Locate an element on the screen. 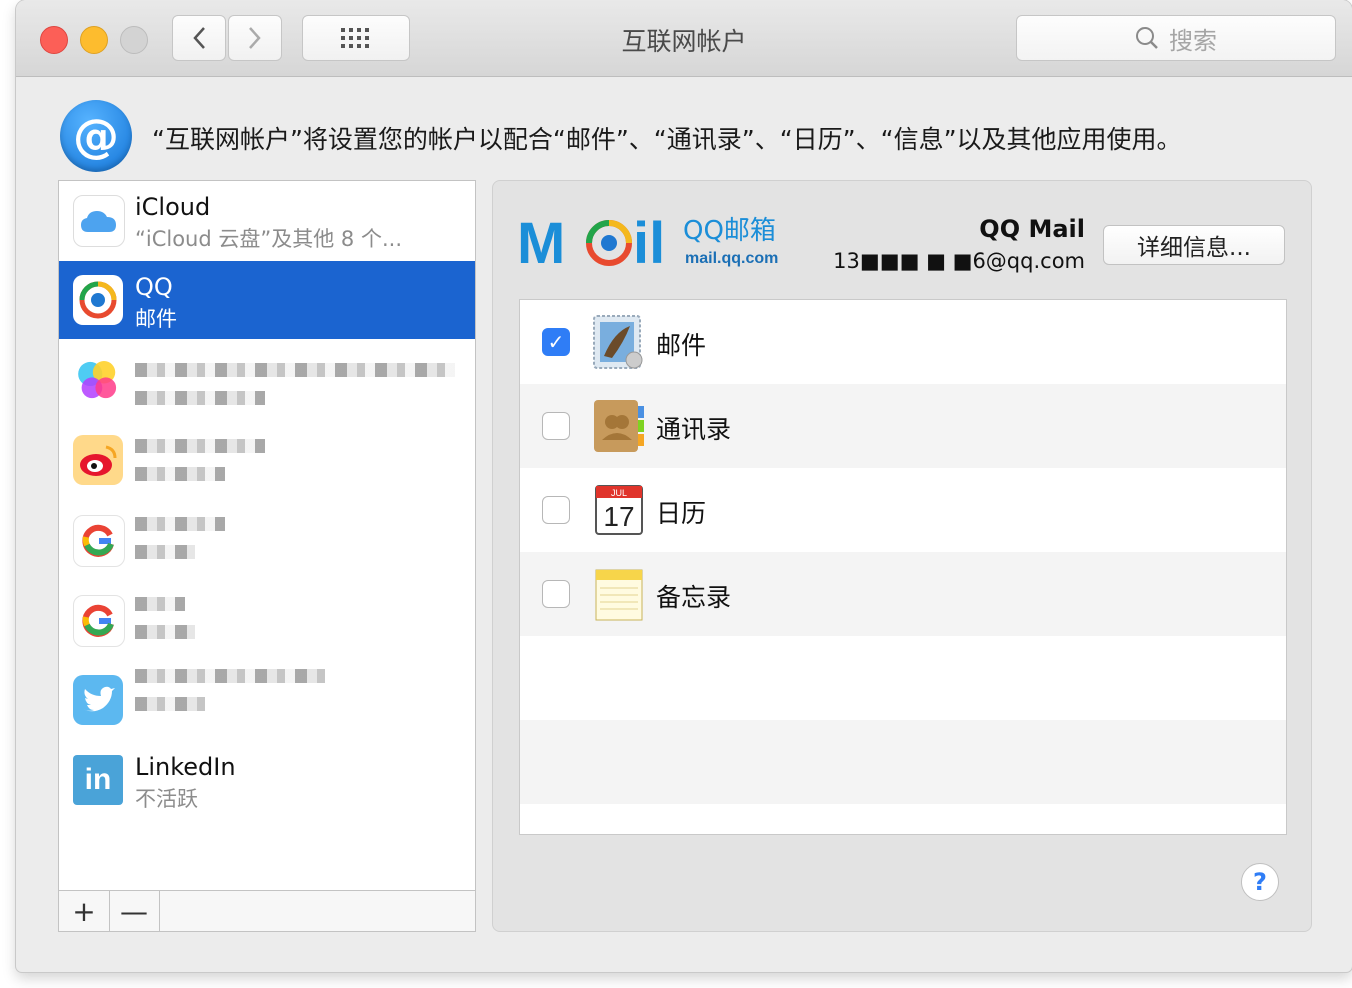  notes-checkbox is located at coordinates (556, 594).